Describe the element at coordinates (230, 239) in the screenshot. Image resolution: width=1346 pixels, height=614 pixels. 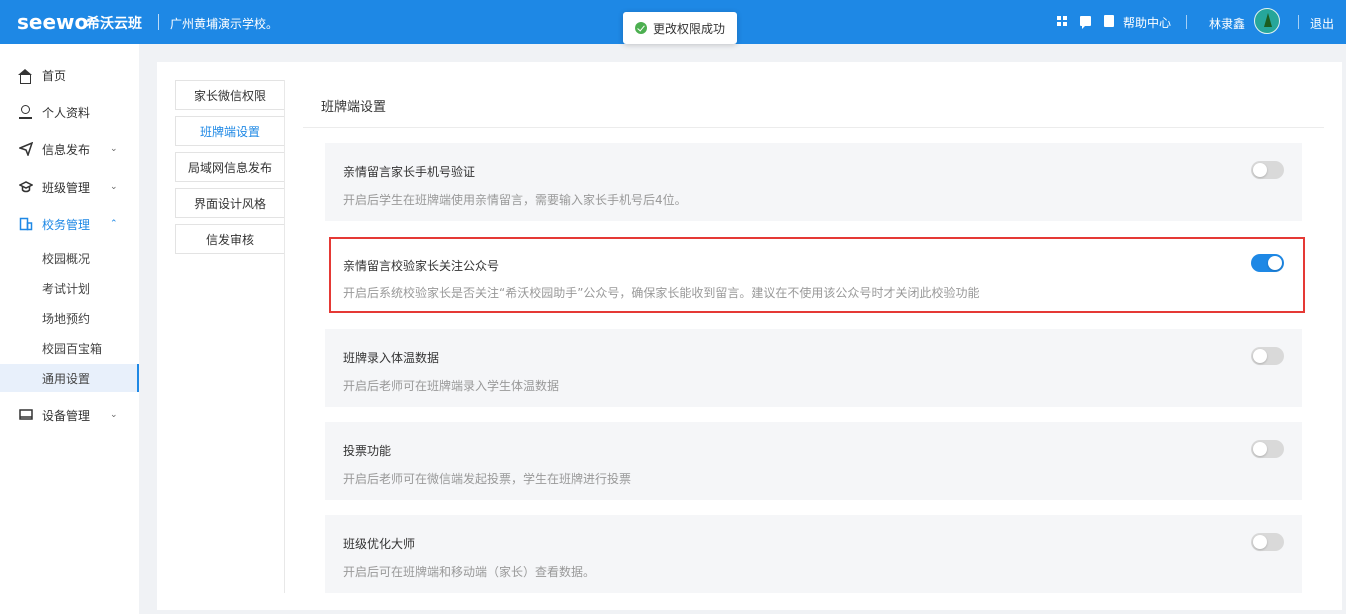
I see `tab-publish-review: 信发审核` at that location.